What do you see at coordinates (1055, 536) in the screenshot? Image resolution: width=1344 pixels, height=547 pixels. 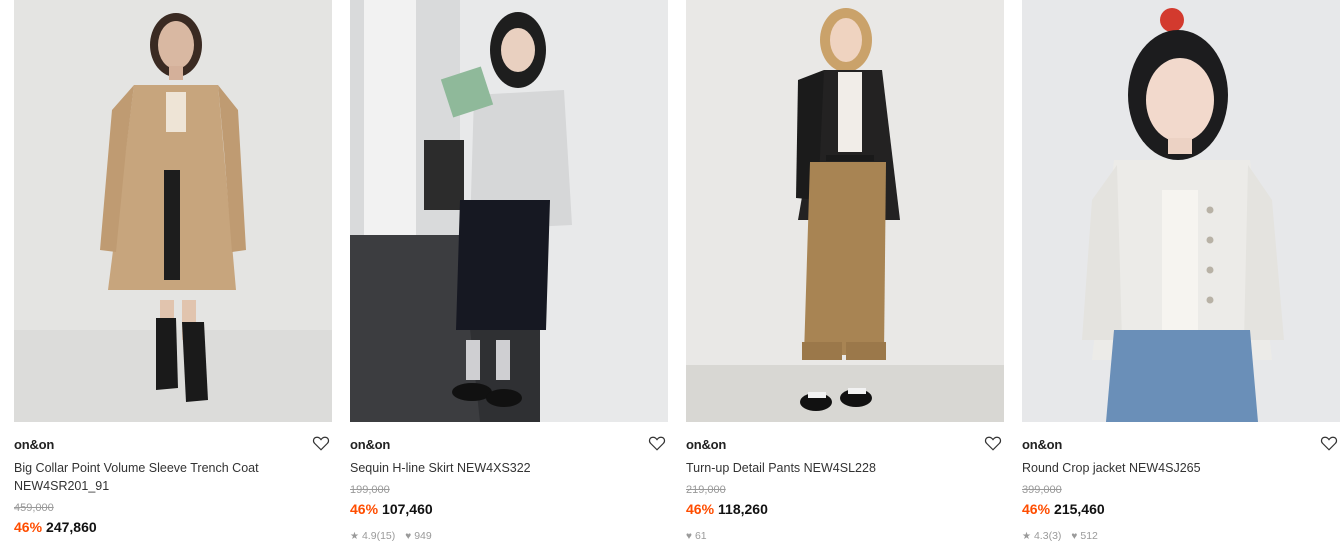 I see `review-count: (3)` at bounding box center [1055, 536].